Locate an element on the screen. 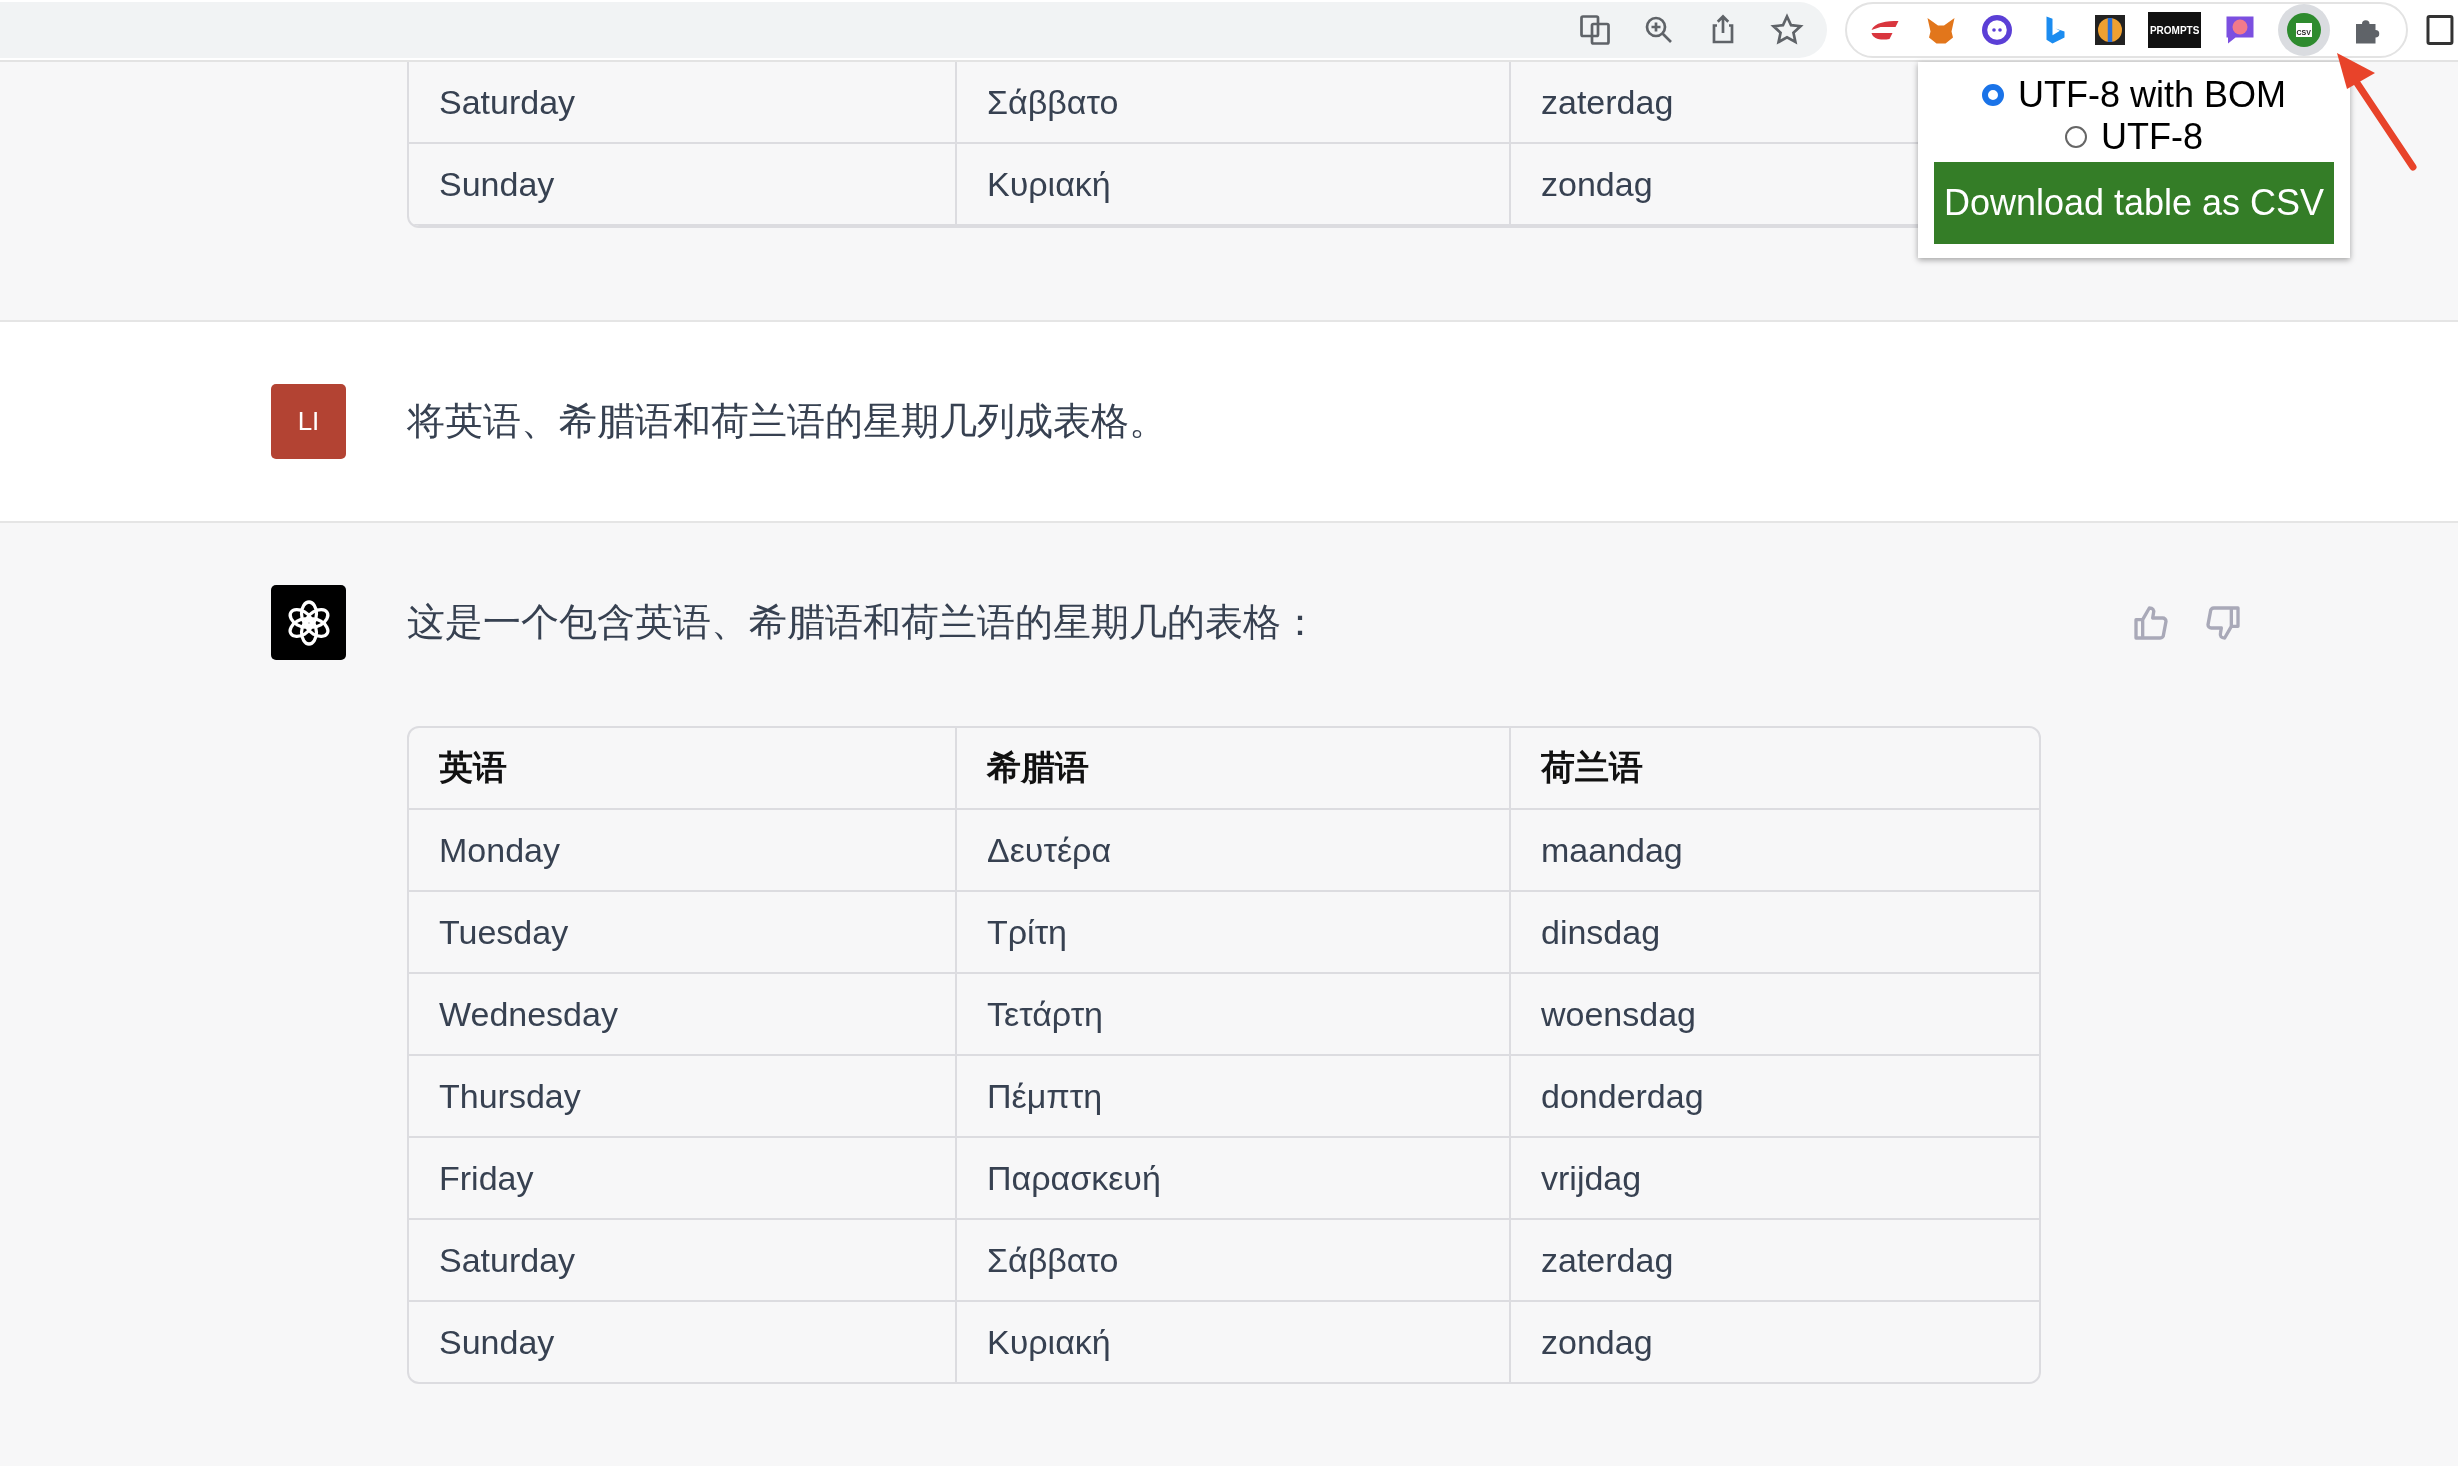 The image size is (2458, 1466). table-cell-text: zondag is located at coordinates (1597, 1342).